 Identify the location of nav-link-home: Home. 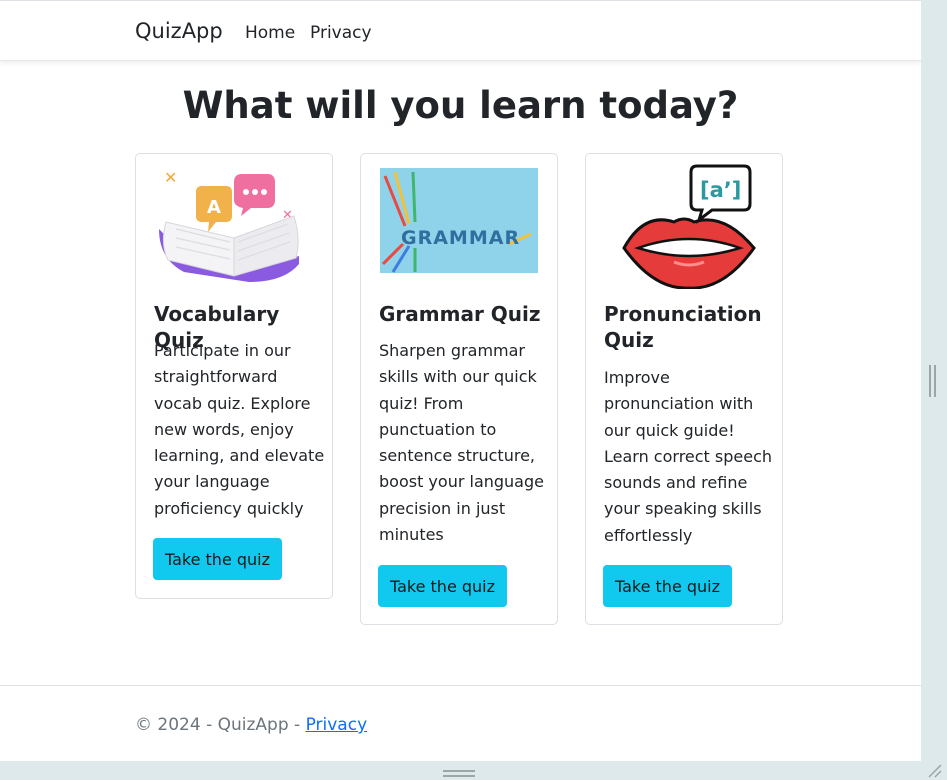
(270, 33).